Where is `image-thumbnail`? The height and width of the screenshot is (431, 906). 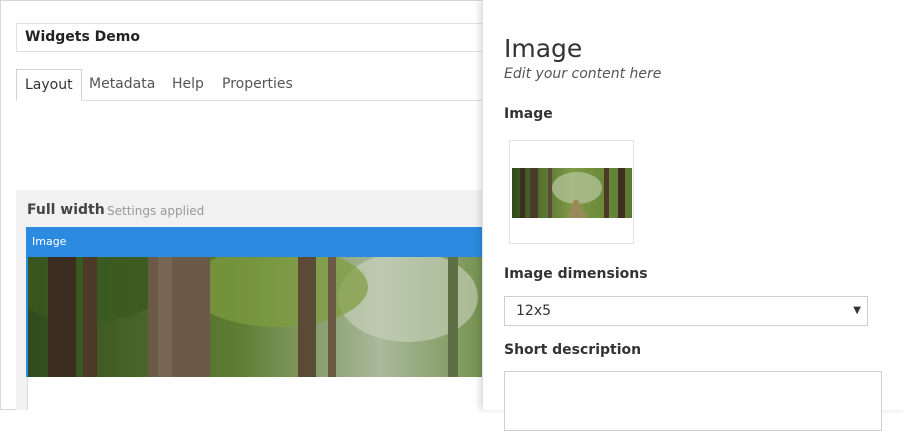
image-thumbnail is located at coordinates (572, 193).